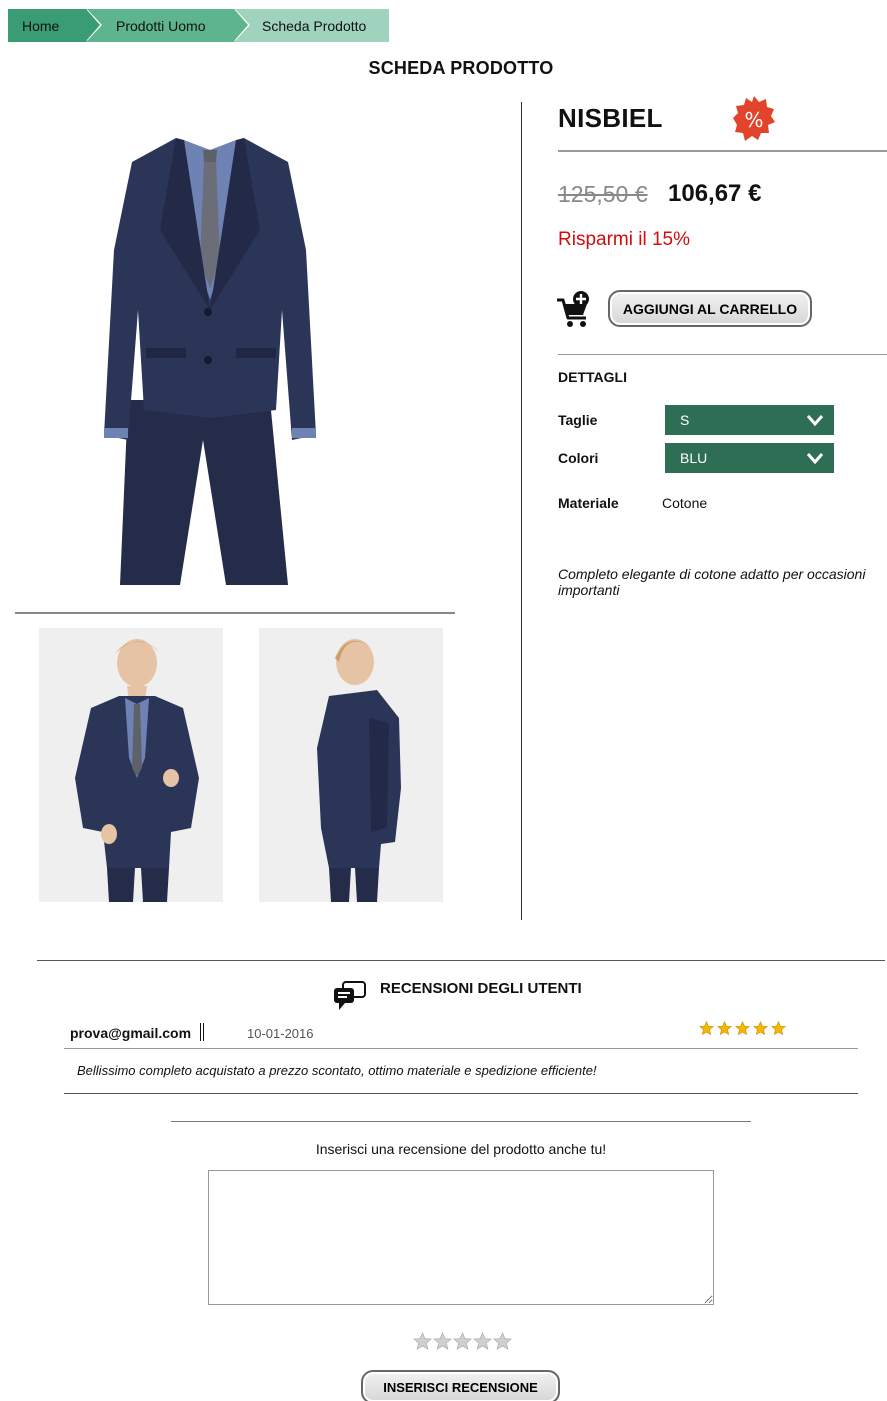 Image resolution: width=887 pixels, height=1401 pixels. I want to click on column-divider, so click(521, 511).